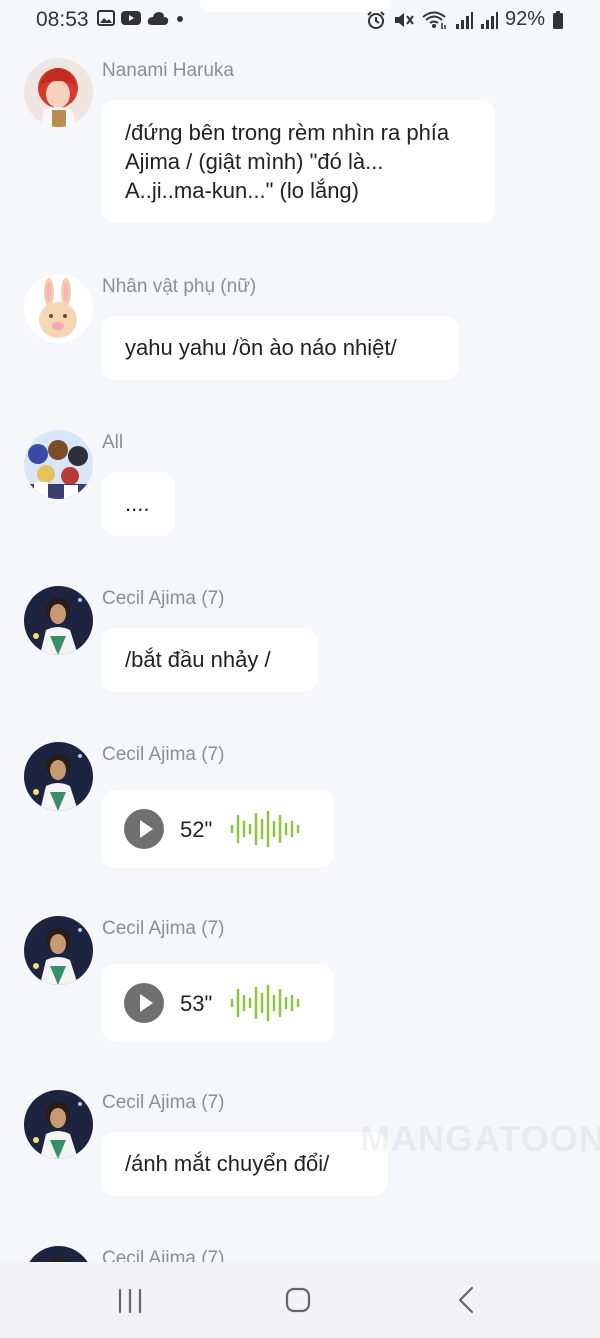  Describe the element at coordinates (196, 1003) in the screenshot. I see `voice-duration: 53"` at that location.